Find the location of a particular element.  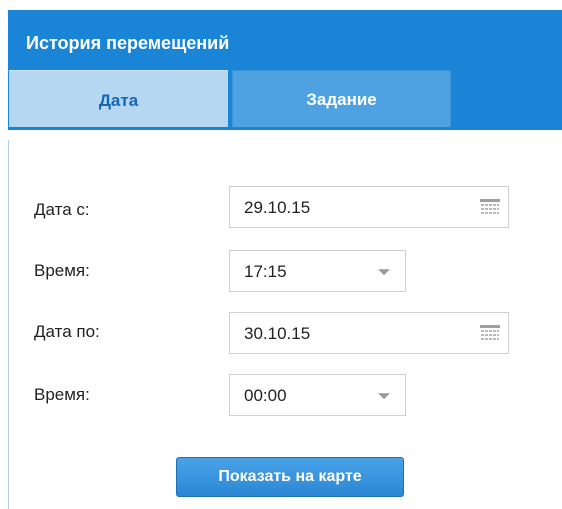

date-to-label: Дата по: is located at coordinates (67, 331).